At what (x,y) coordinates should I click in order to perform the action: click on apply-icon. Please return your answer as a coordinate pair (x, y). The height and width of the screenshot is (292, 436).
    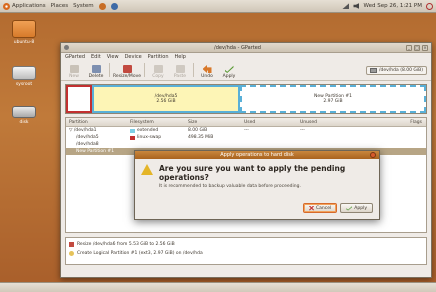
    Looking at the image, I should click on (229, 69).